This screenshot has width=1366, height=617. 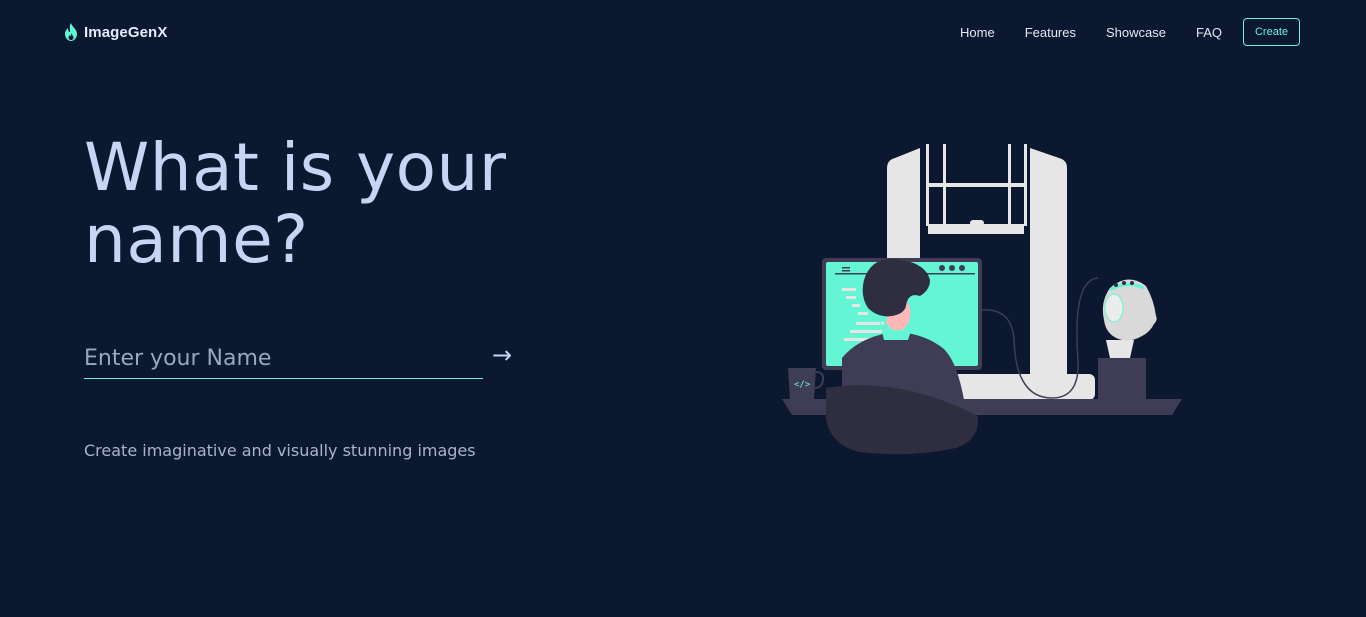 What do you see at coordinates (502, 355) in the screenshot?
I see `arrow-right-icon: →` at bounding box center [502, 355].